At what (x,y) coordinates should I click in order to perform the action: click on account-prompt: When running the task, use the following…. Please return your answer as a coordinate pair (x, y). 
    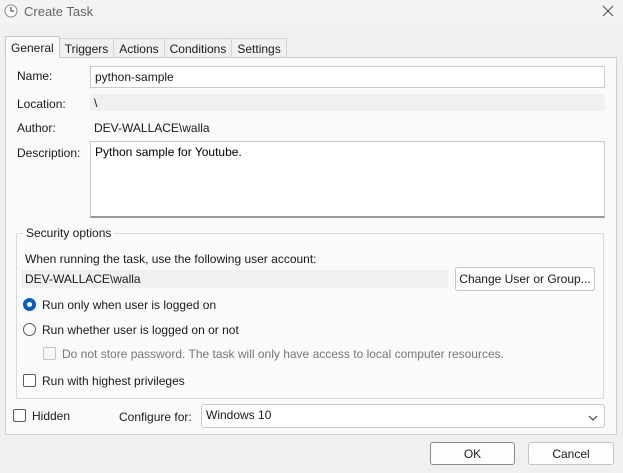
    Looking at the image, I should click on (171, 259).